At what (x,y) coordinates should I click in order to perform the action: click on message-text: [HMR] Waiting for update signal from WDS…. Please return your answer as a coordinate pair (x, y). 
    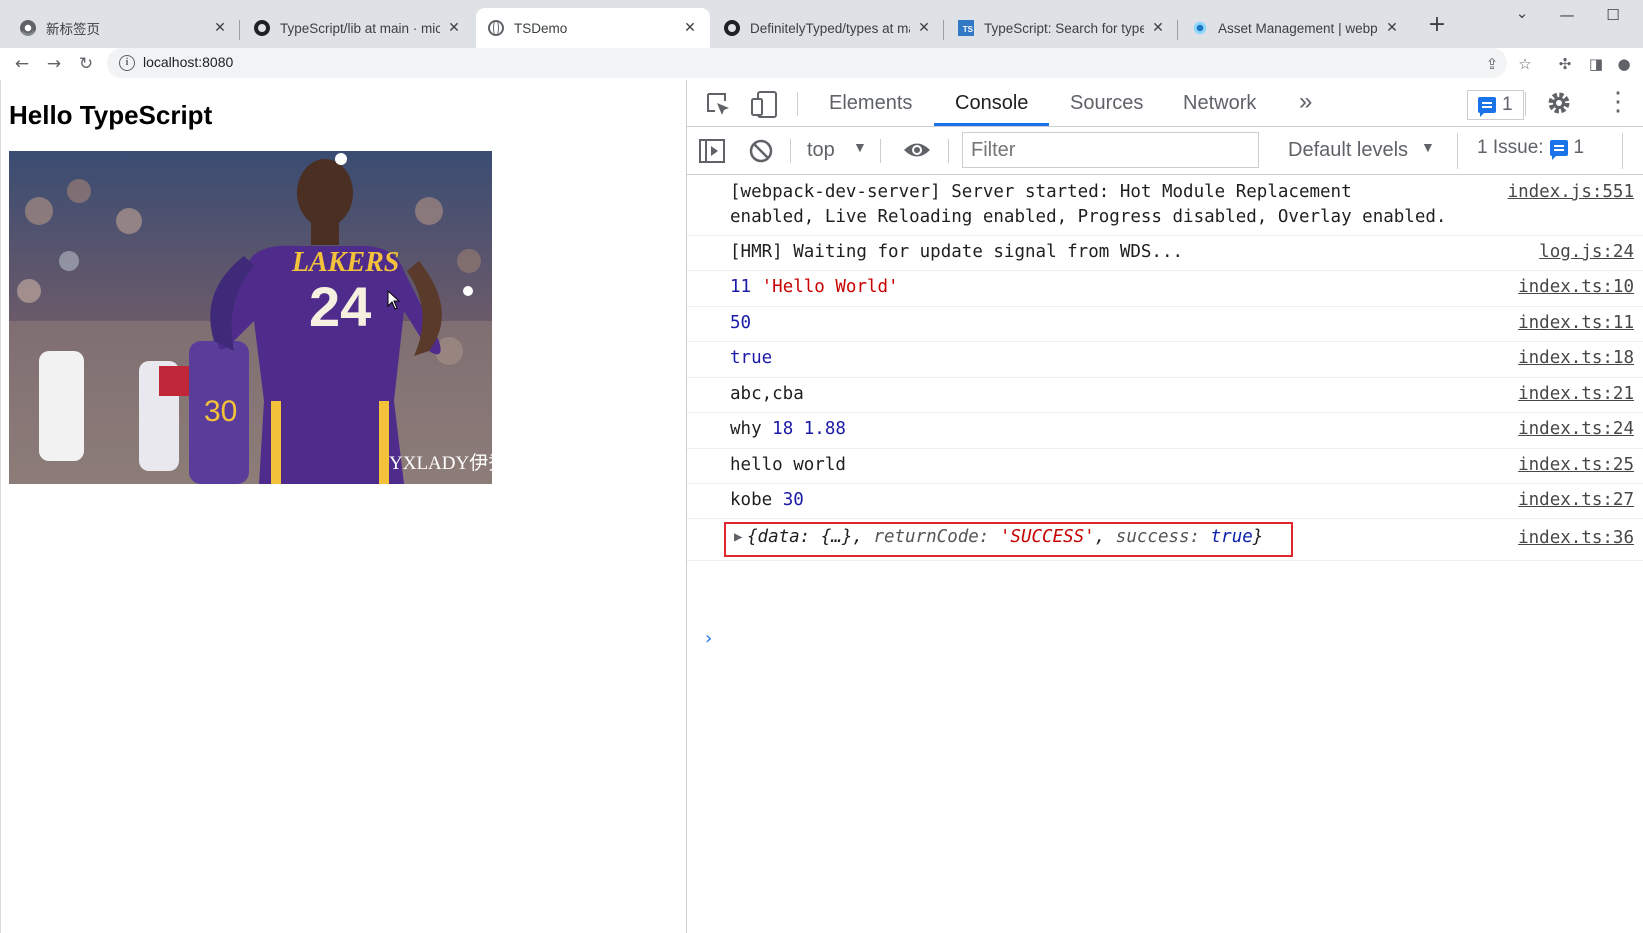
    Looking at the image, I should click on (957, 252).